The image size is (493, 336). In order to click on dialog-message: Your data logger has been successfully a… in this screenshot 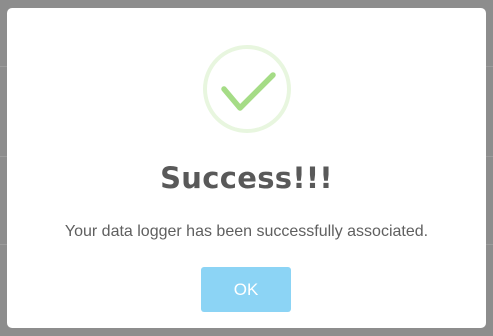, I will do `click(246, 231)`.